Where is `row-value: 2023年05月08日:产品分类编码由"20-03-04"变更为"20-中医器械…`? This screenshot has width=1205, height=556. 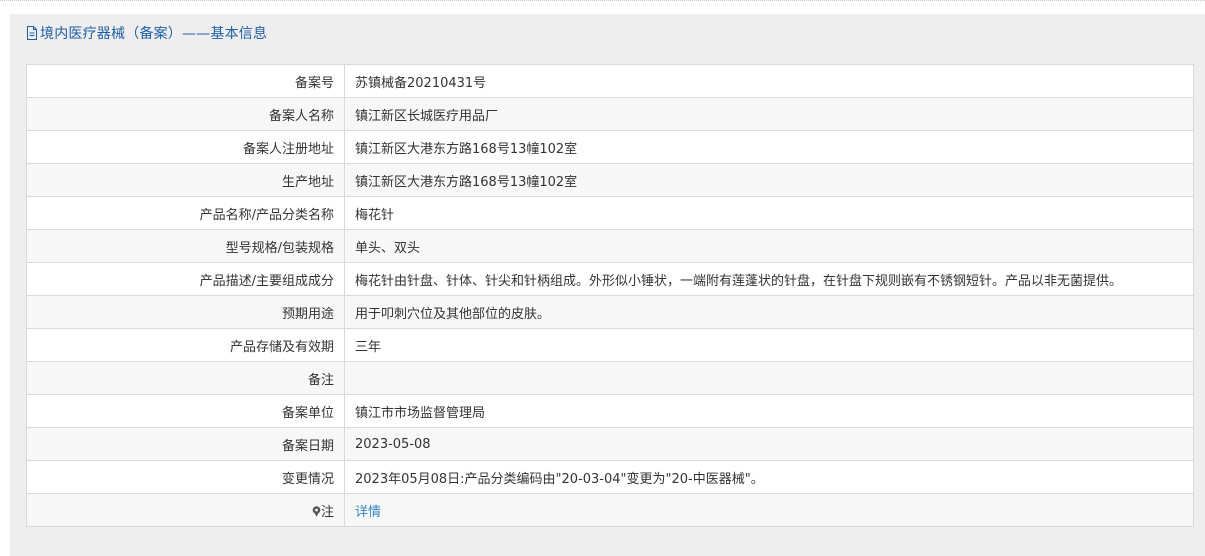
row-value: 2023年05月08日:产品分类编码由"20-03-04"变更为"20-中医器械… is located at coordinates (769, 477).